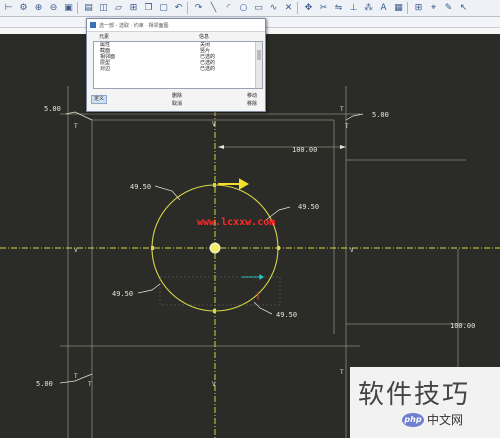  Describe the element at coordinates (214, 124) in the screenshot. I see `marker-v3: V` at that location.